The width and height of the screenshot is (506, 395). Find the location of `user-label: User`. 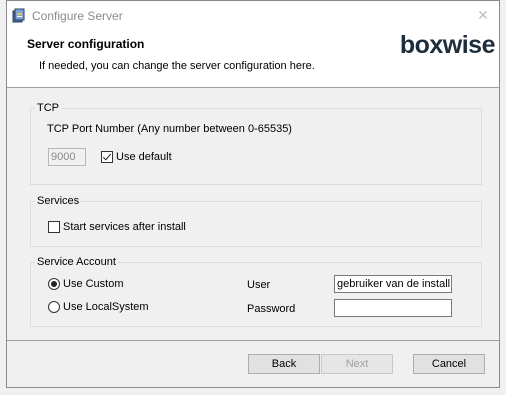

user-label: User is located at coordinates (259, 285).